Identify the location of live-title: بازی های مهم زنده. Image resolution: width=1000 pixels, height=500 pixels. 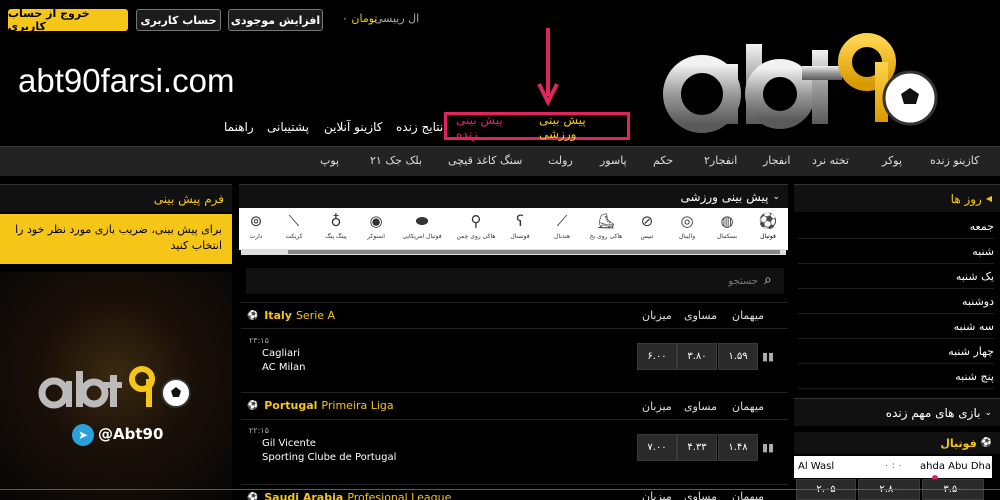
(933, 412).